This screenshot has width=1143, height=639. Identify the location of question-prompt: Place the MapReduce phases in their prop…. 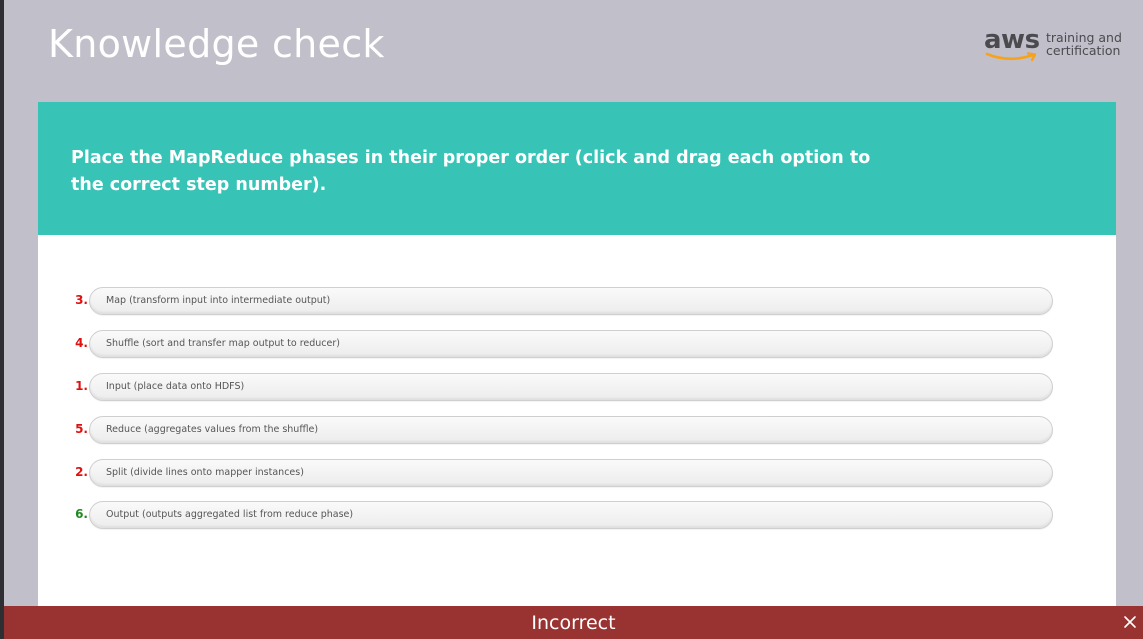
(471, 171).